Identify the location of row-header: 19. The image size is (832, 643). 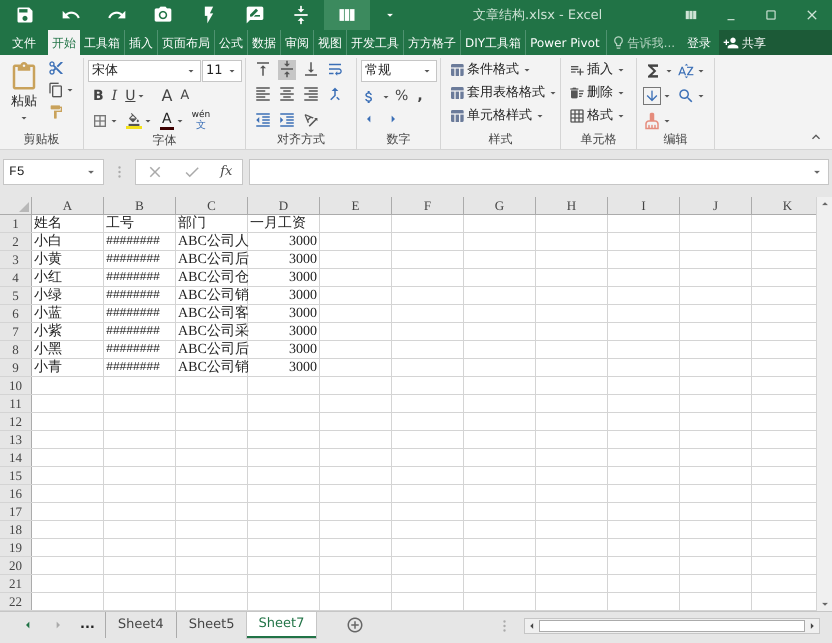
(16, 547).